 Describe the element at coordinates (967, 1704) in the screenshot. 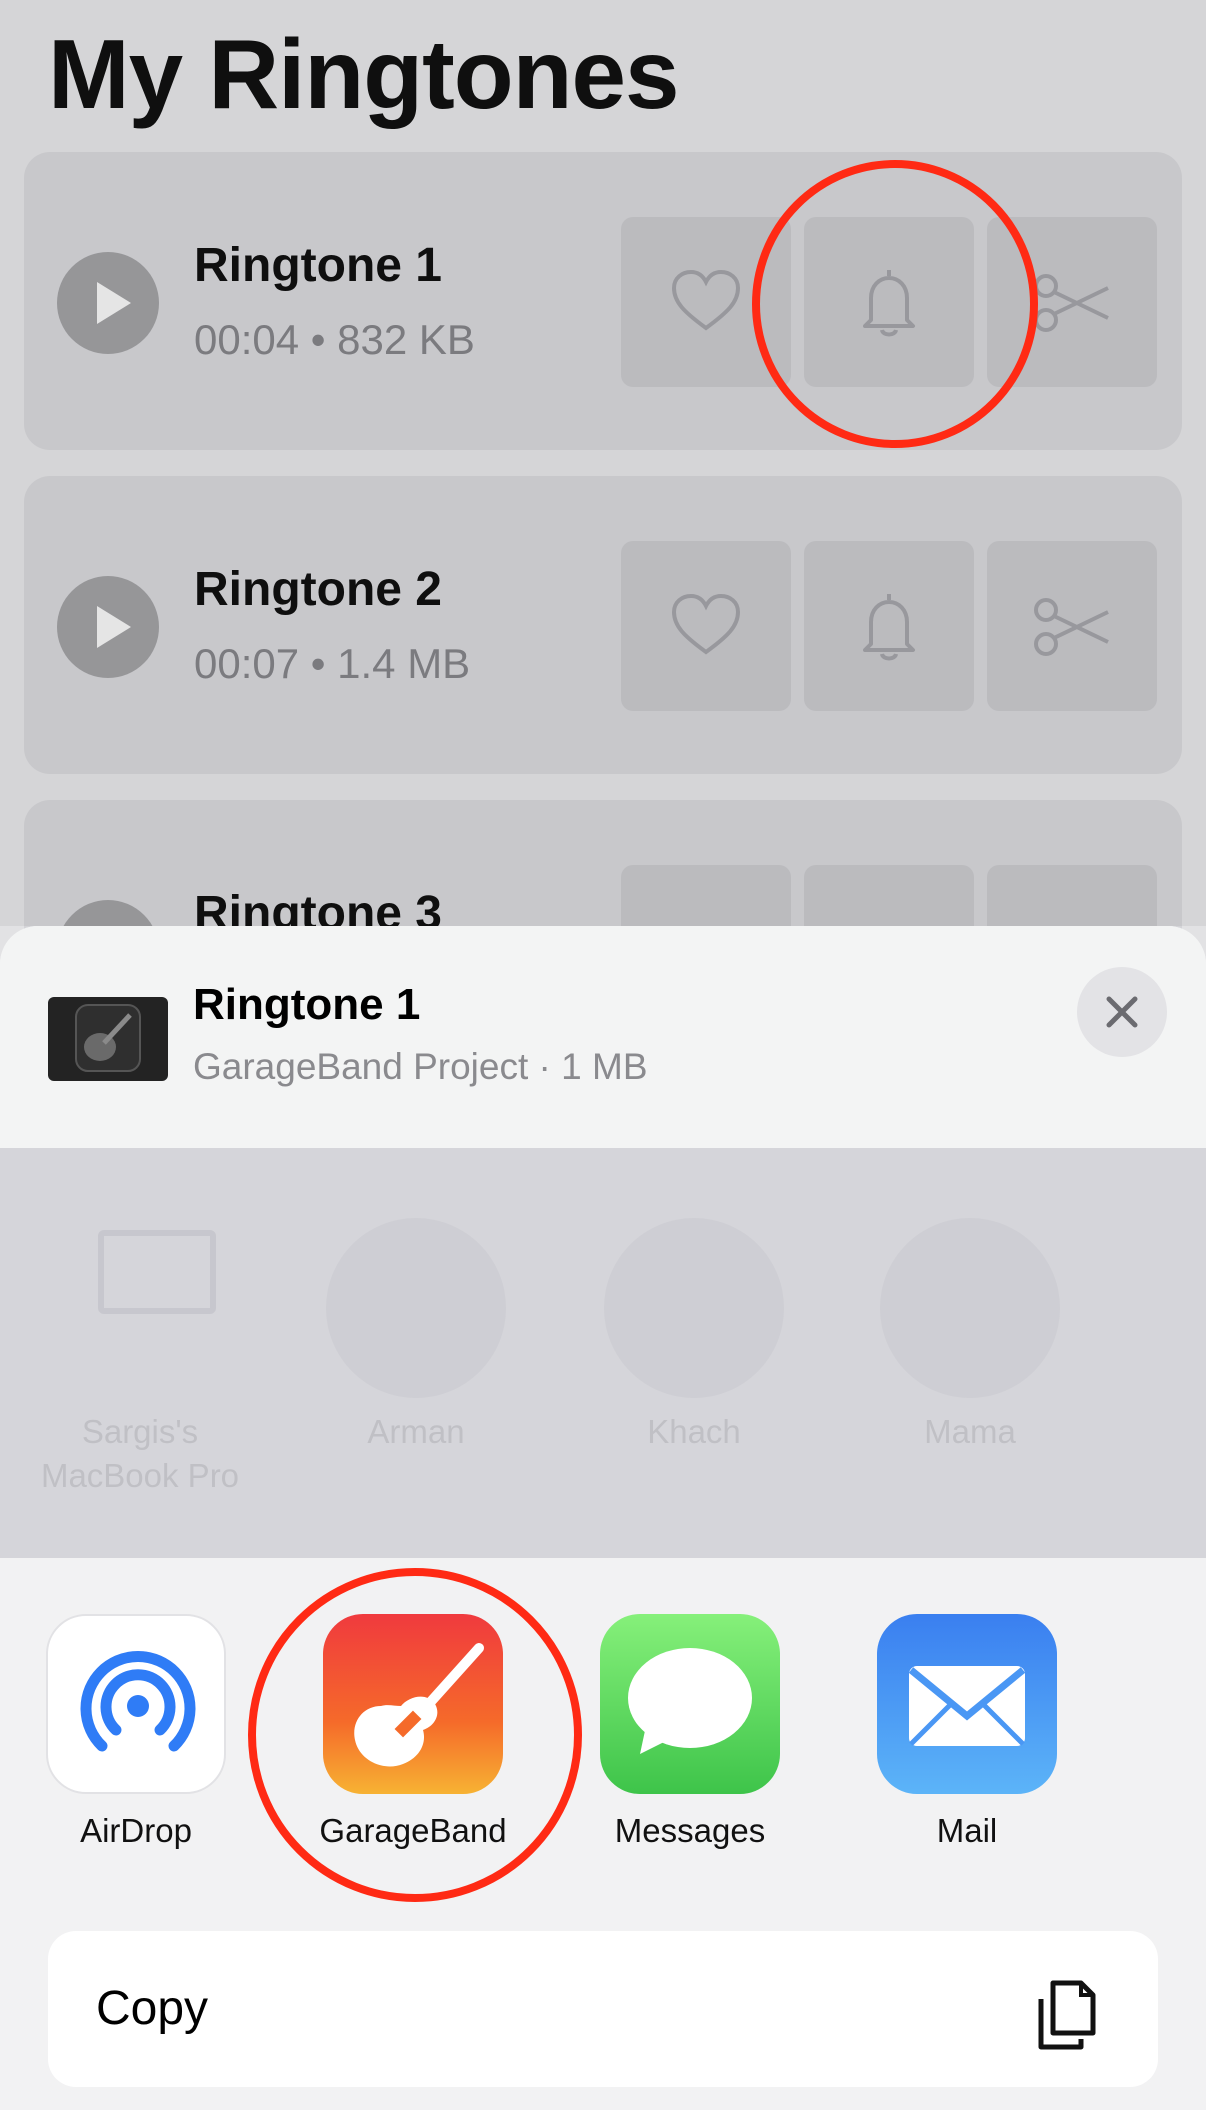

I see `mail-icon` at that location.